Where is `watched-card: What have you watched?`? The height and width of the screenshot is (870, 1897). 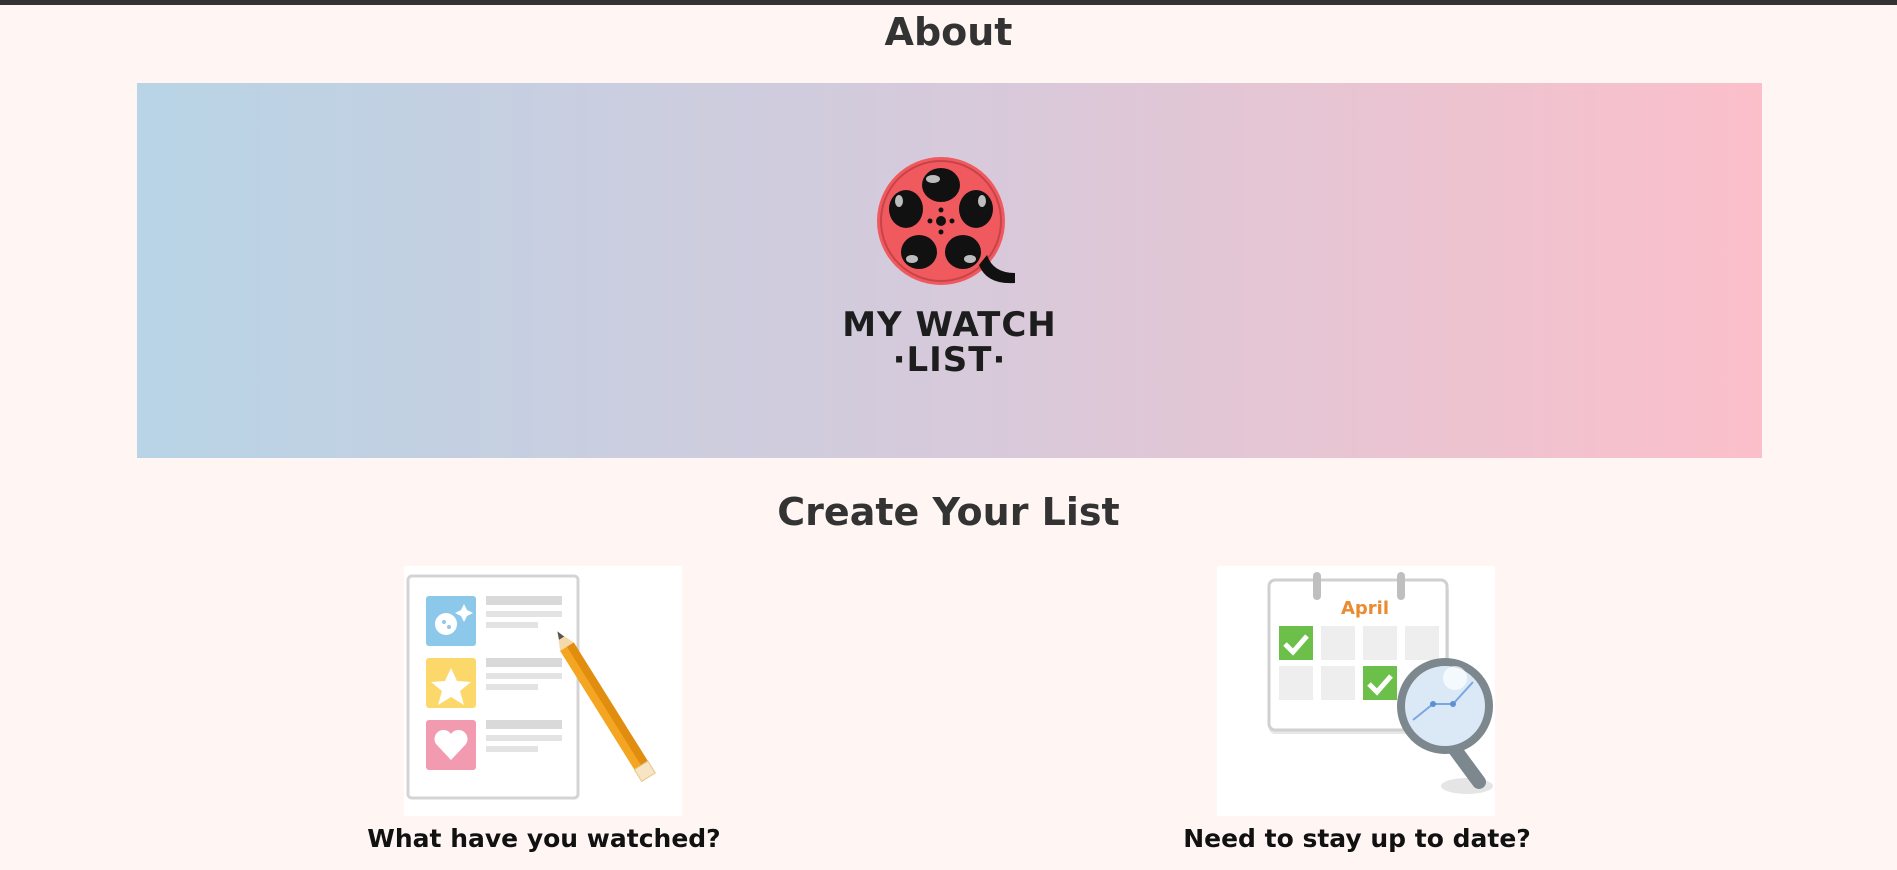 watched-card: What have you watched? is located at coordinates (544, 709).